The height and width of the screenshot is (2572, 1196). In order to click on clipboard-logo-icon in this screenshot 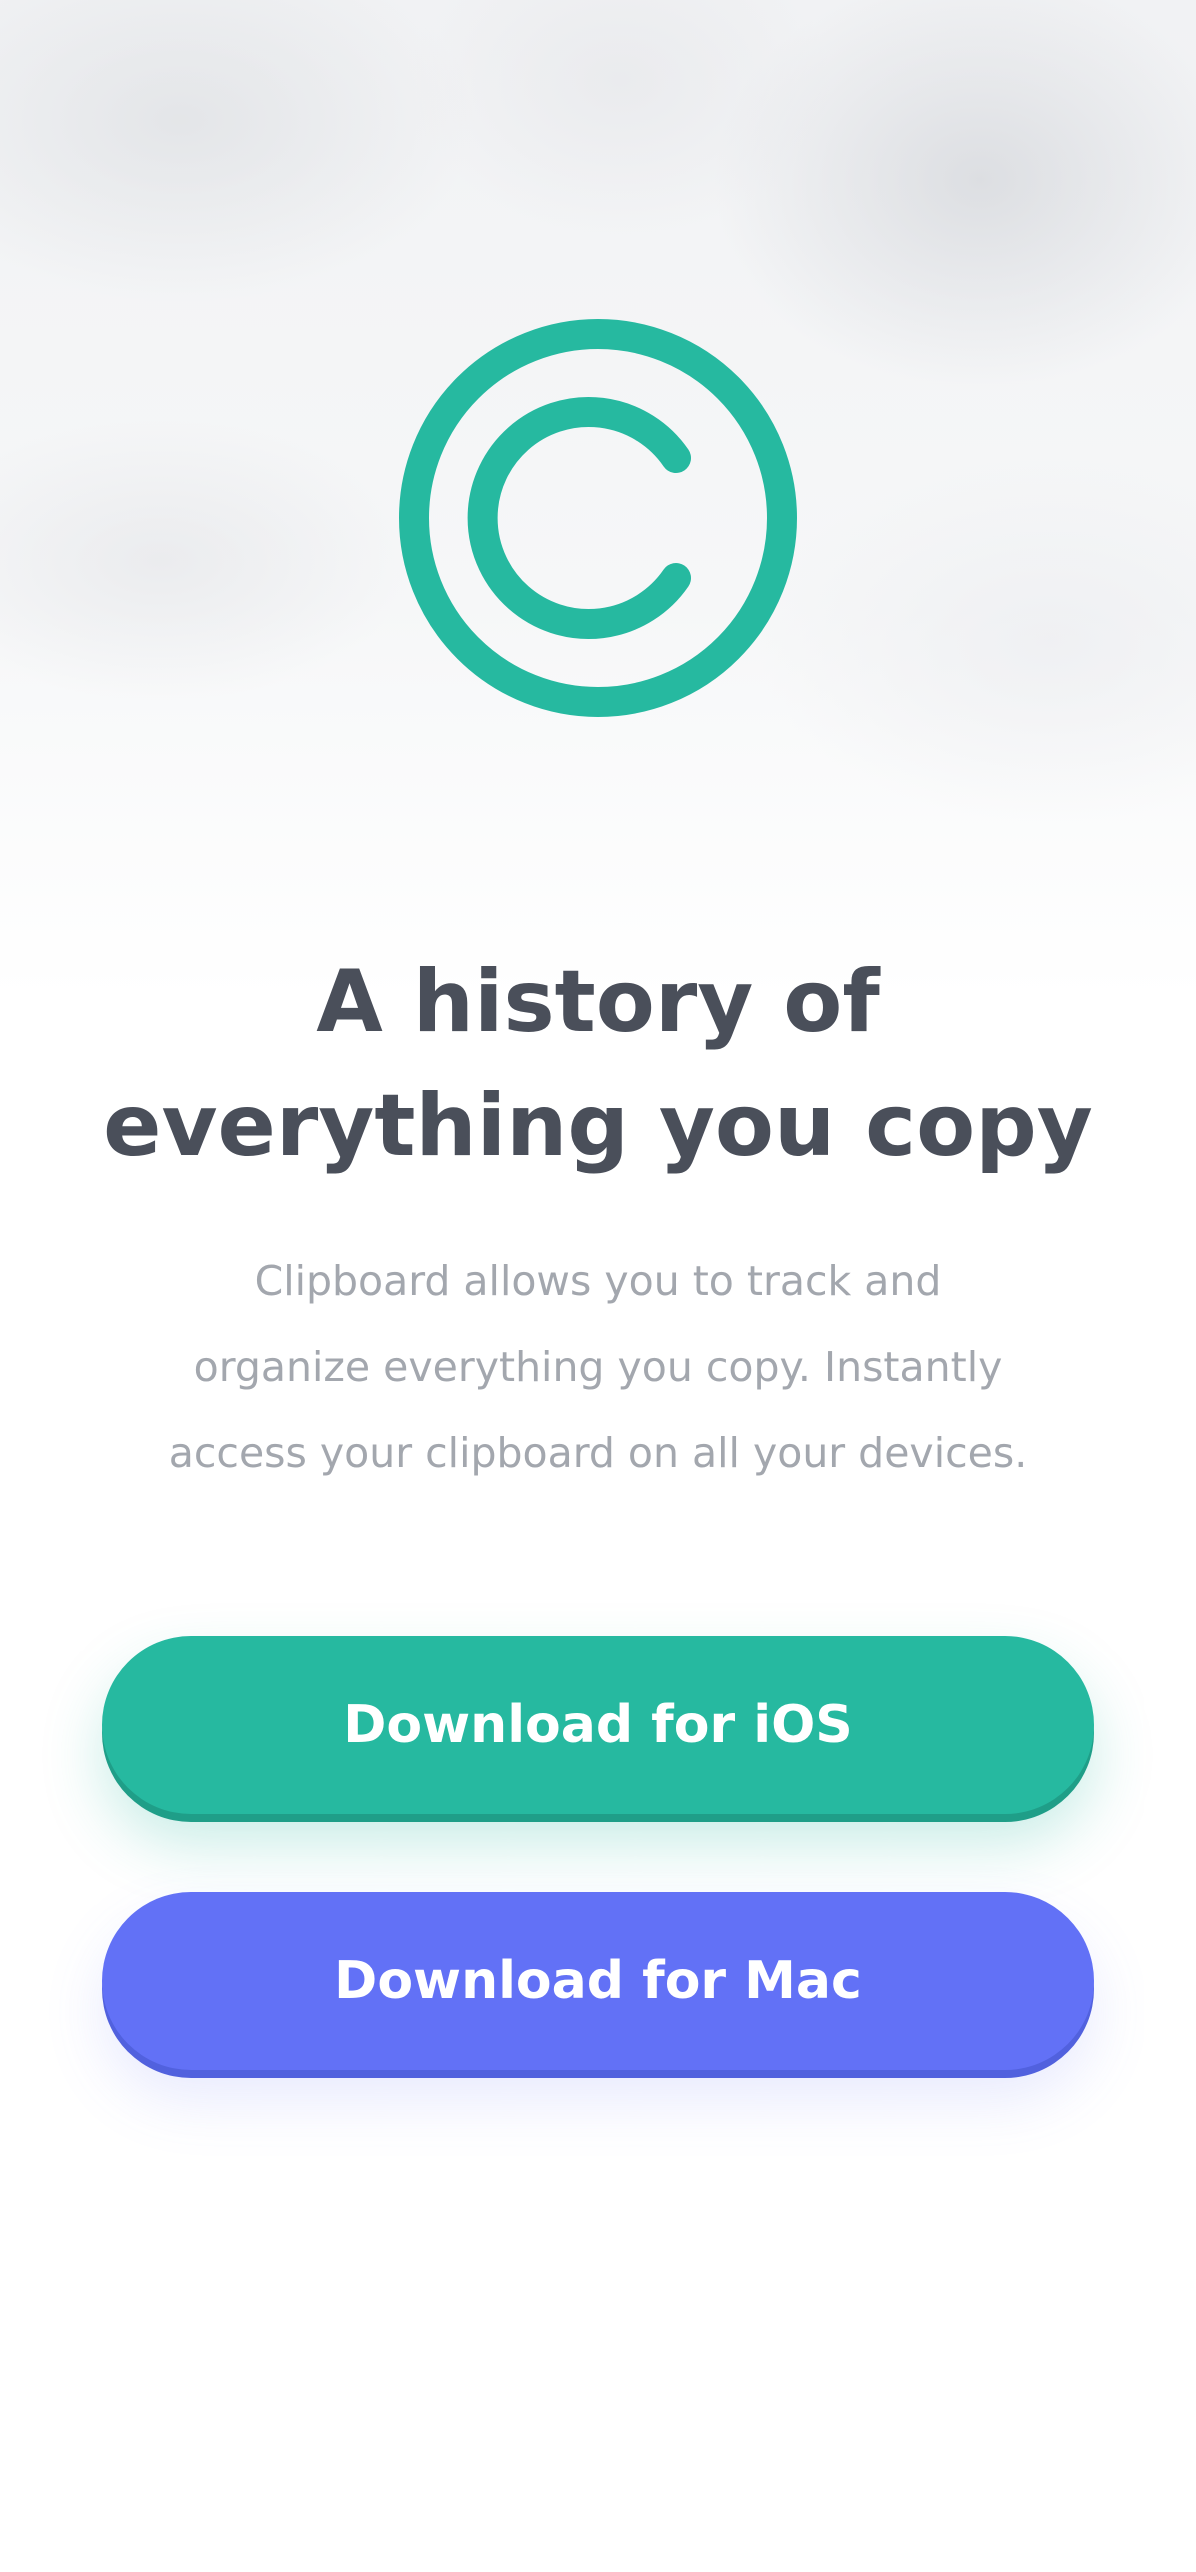, I will do `click(598, 518)`.